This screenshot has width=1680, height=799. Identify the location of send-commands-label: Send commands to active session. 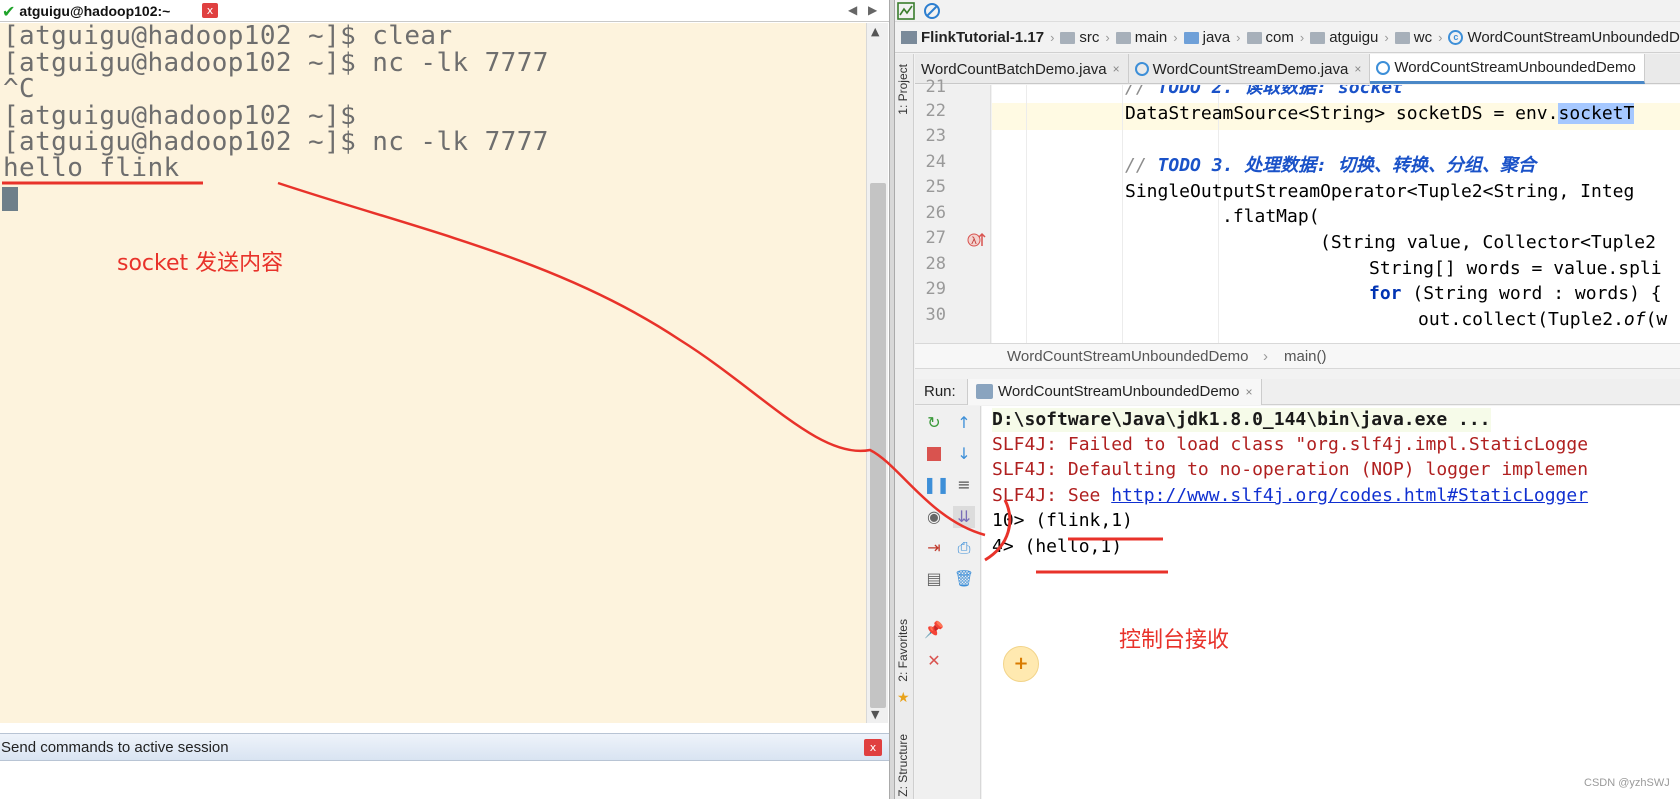
(115, 747).